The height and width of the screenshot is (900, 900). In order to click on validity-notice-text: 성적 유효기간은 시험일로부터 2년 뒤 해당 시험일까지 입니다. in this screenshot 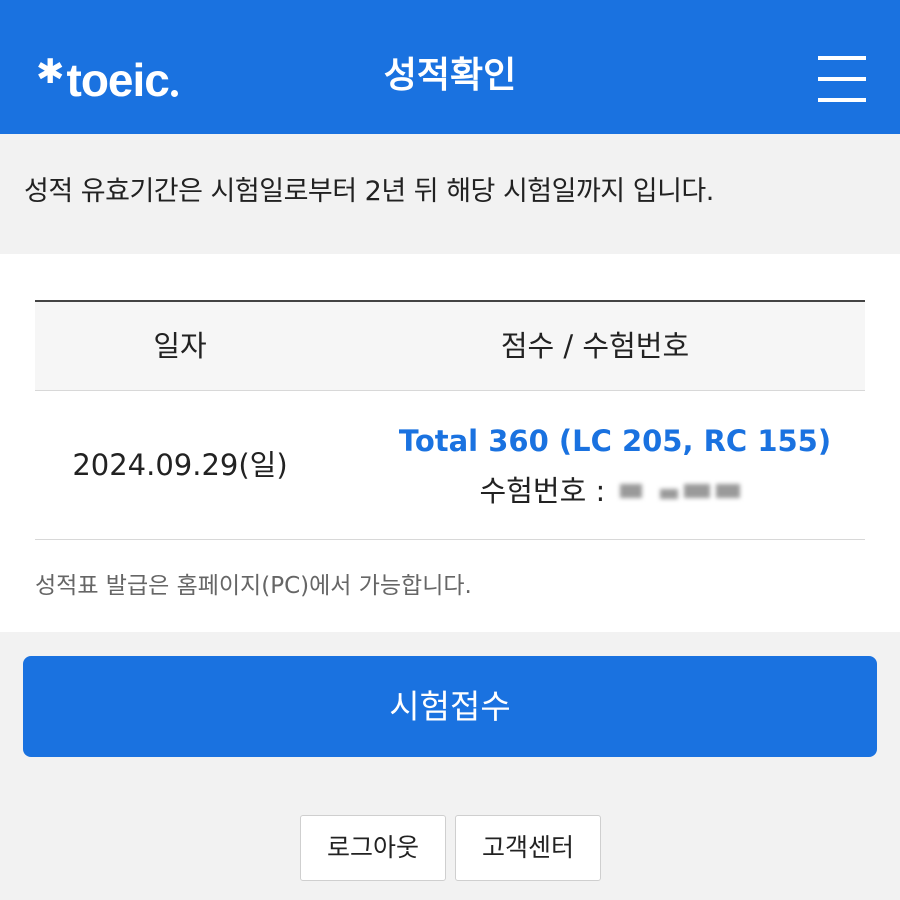, I will do `click(369, 191)`.